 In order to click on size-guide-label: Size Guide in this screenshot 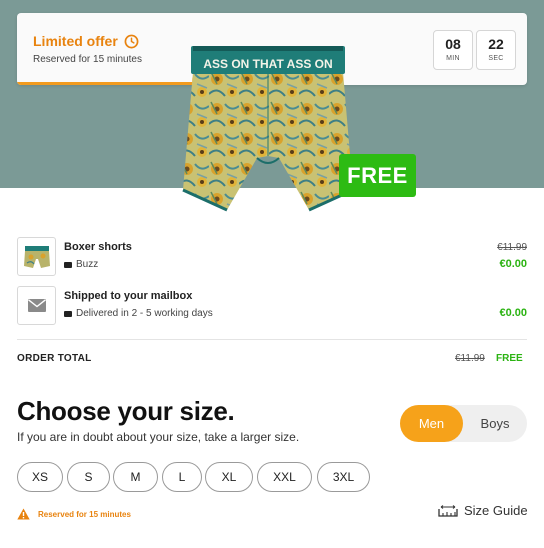, I will do `click(496, 510)`.